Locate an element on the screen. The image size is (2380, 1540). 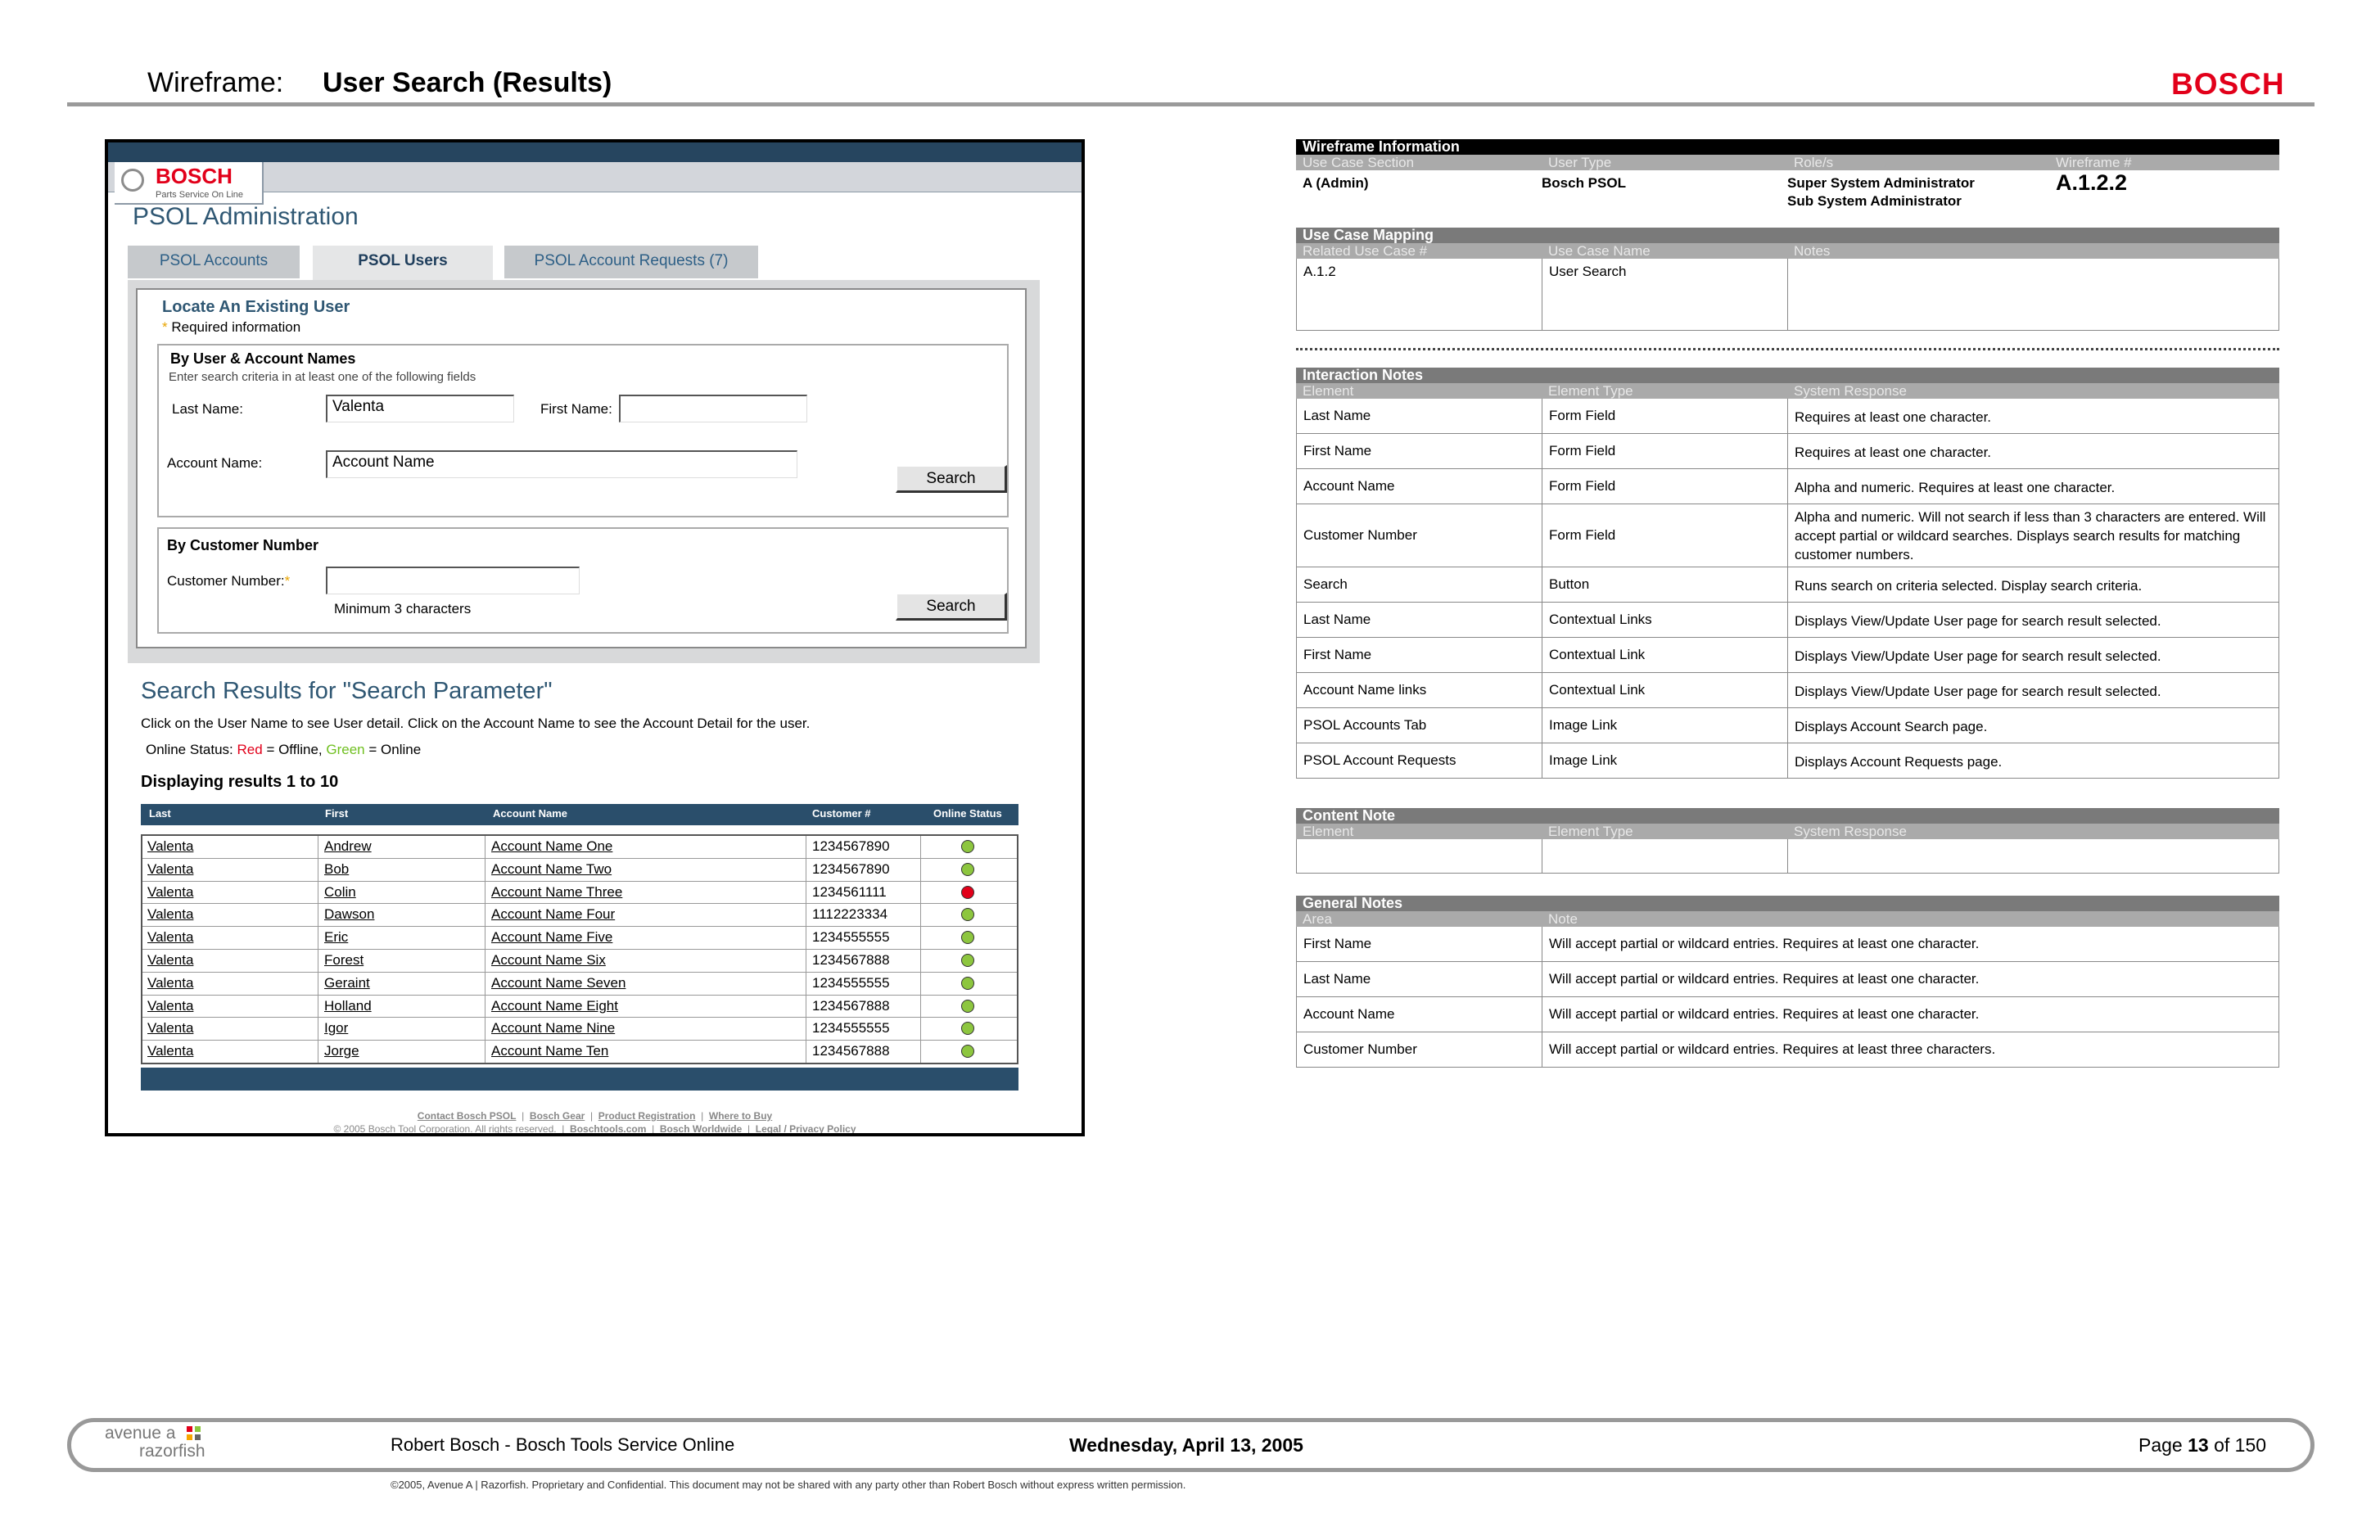
account-name-link: Account Name Six is located at coordinates (549, 960).